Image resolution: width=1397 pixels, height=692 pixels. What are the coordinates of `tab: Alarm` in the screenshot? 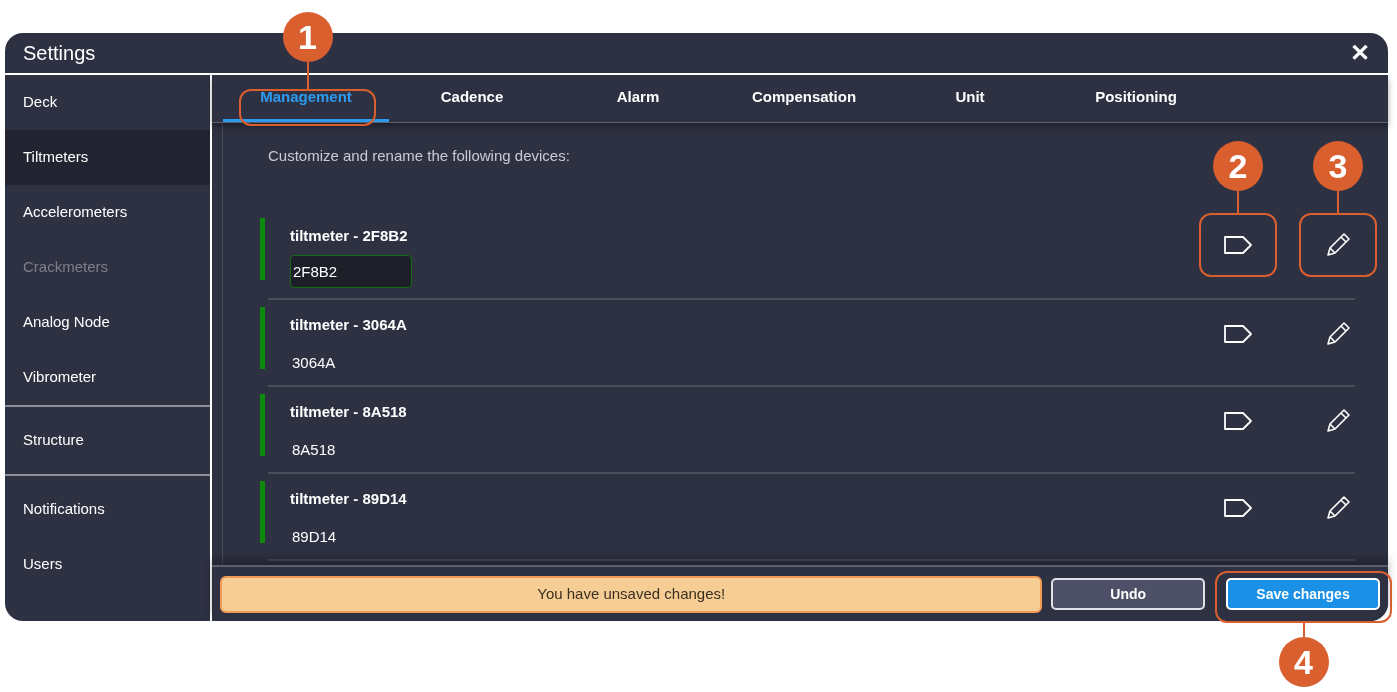 It's located at (638, 98).